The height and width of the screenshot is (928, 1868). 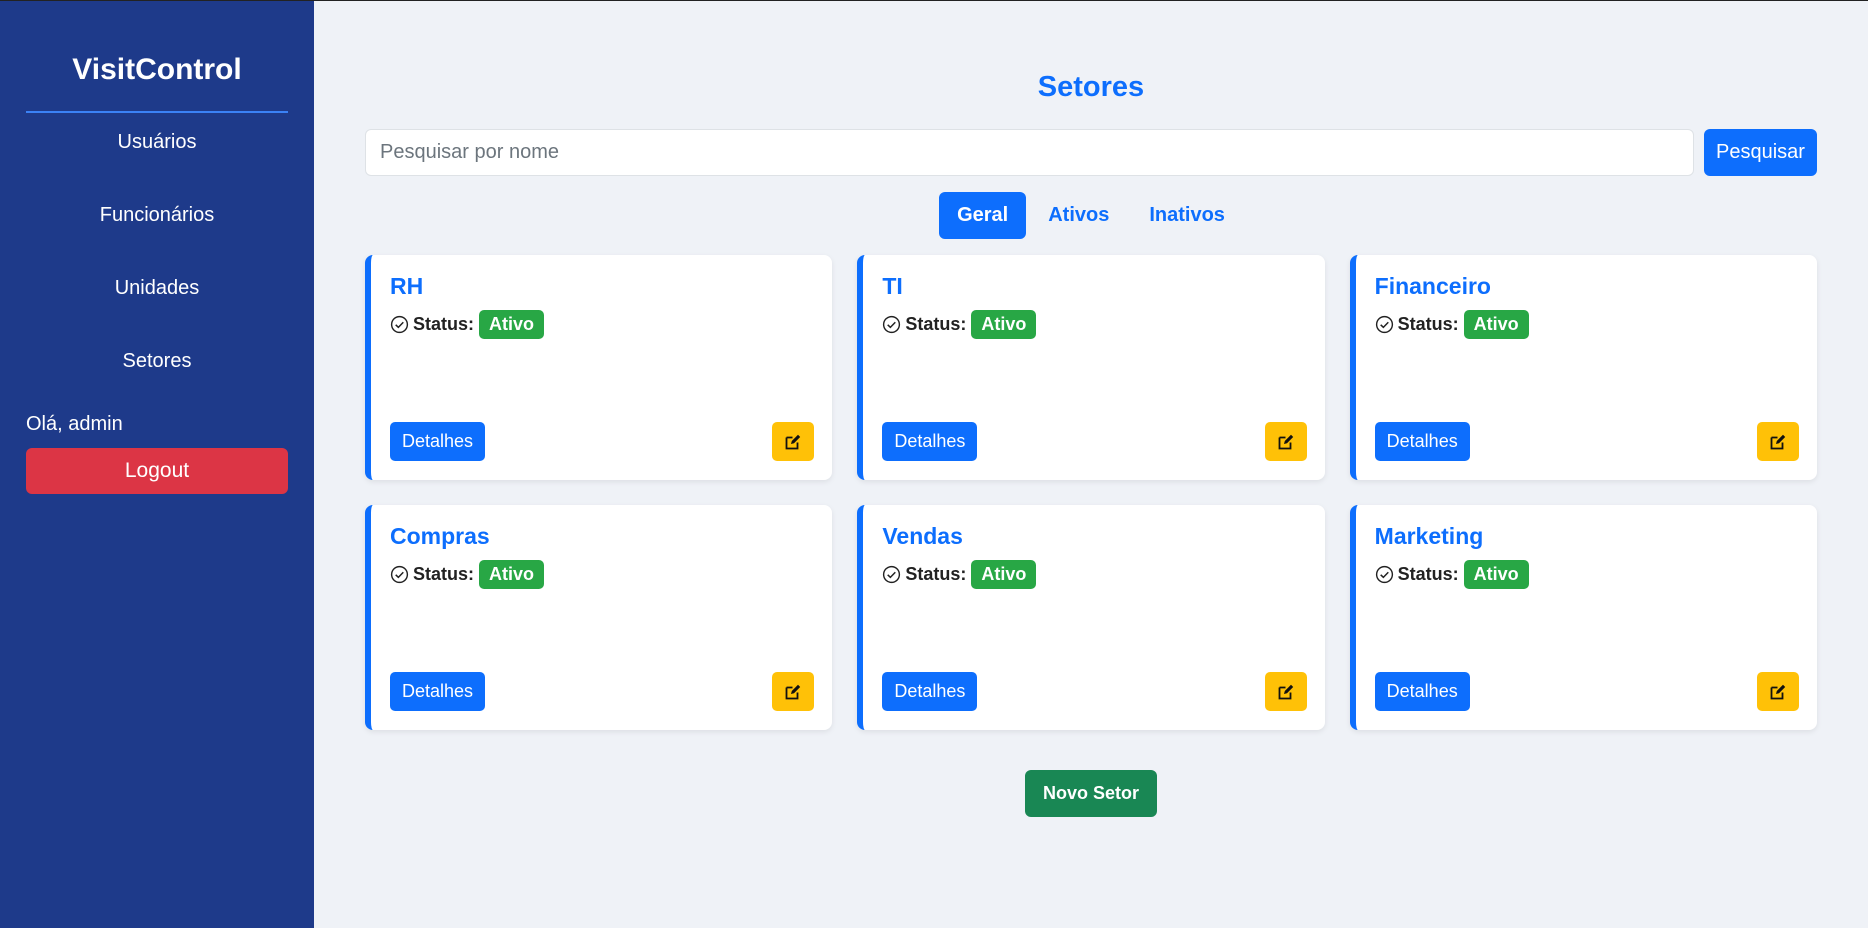 I want to click on brand-title: VisitControl, so click(x=157, y=57).